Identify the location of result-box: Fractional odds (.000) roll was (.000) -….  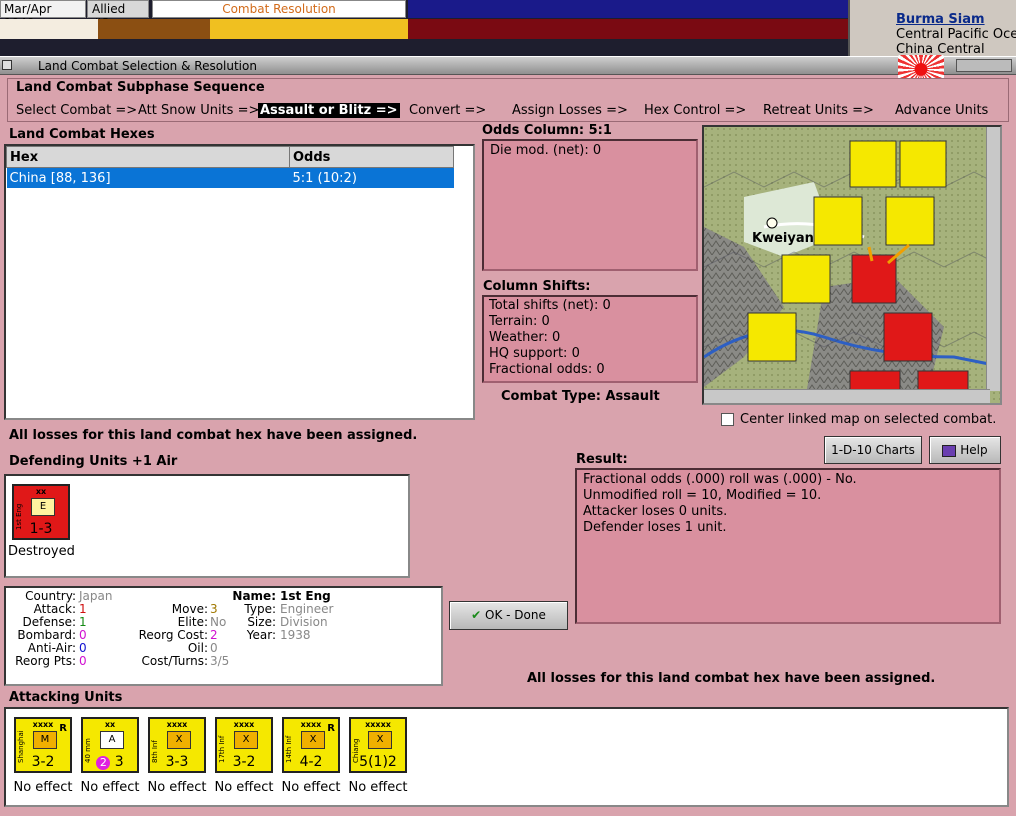
(788, 546).